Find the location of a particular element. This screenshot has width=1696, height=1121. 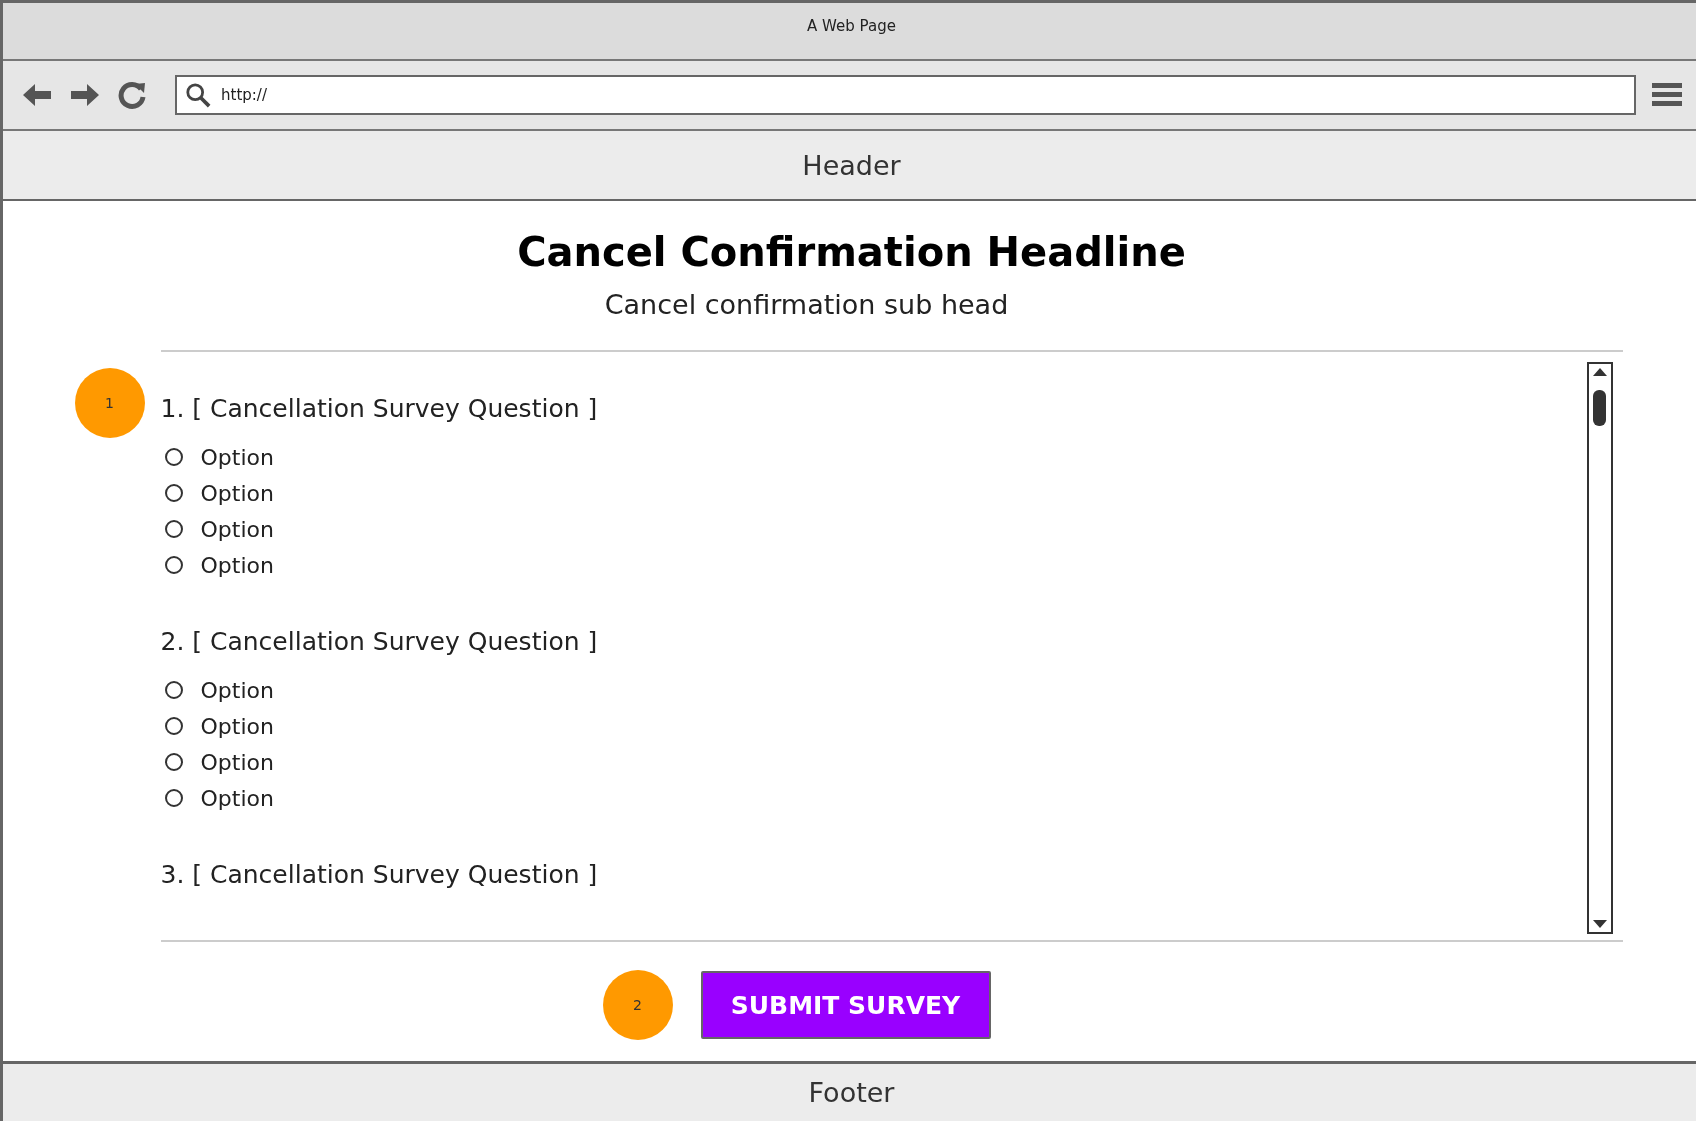

question-text: 1. [ Cancellation Survey Question ] is located at coordinates (379, 408).